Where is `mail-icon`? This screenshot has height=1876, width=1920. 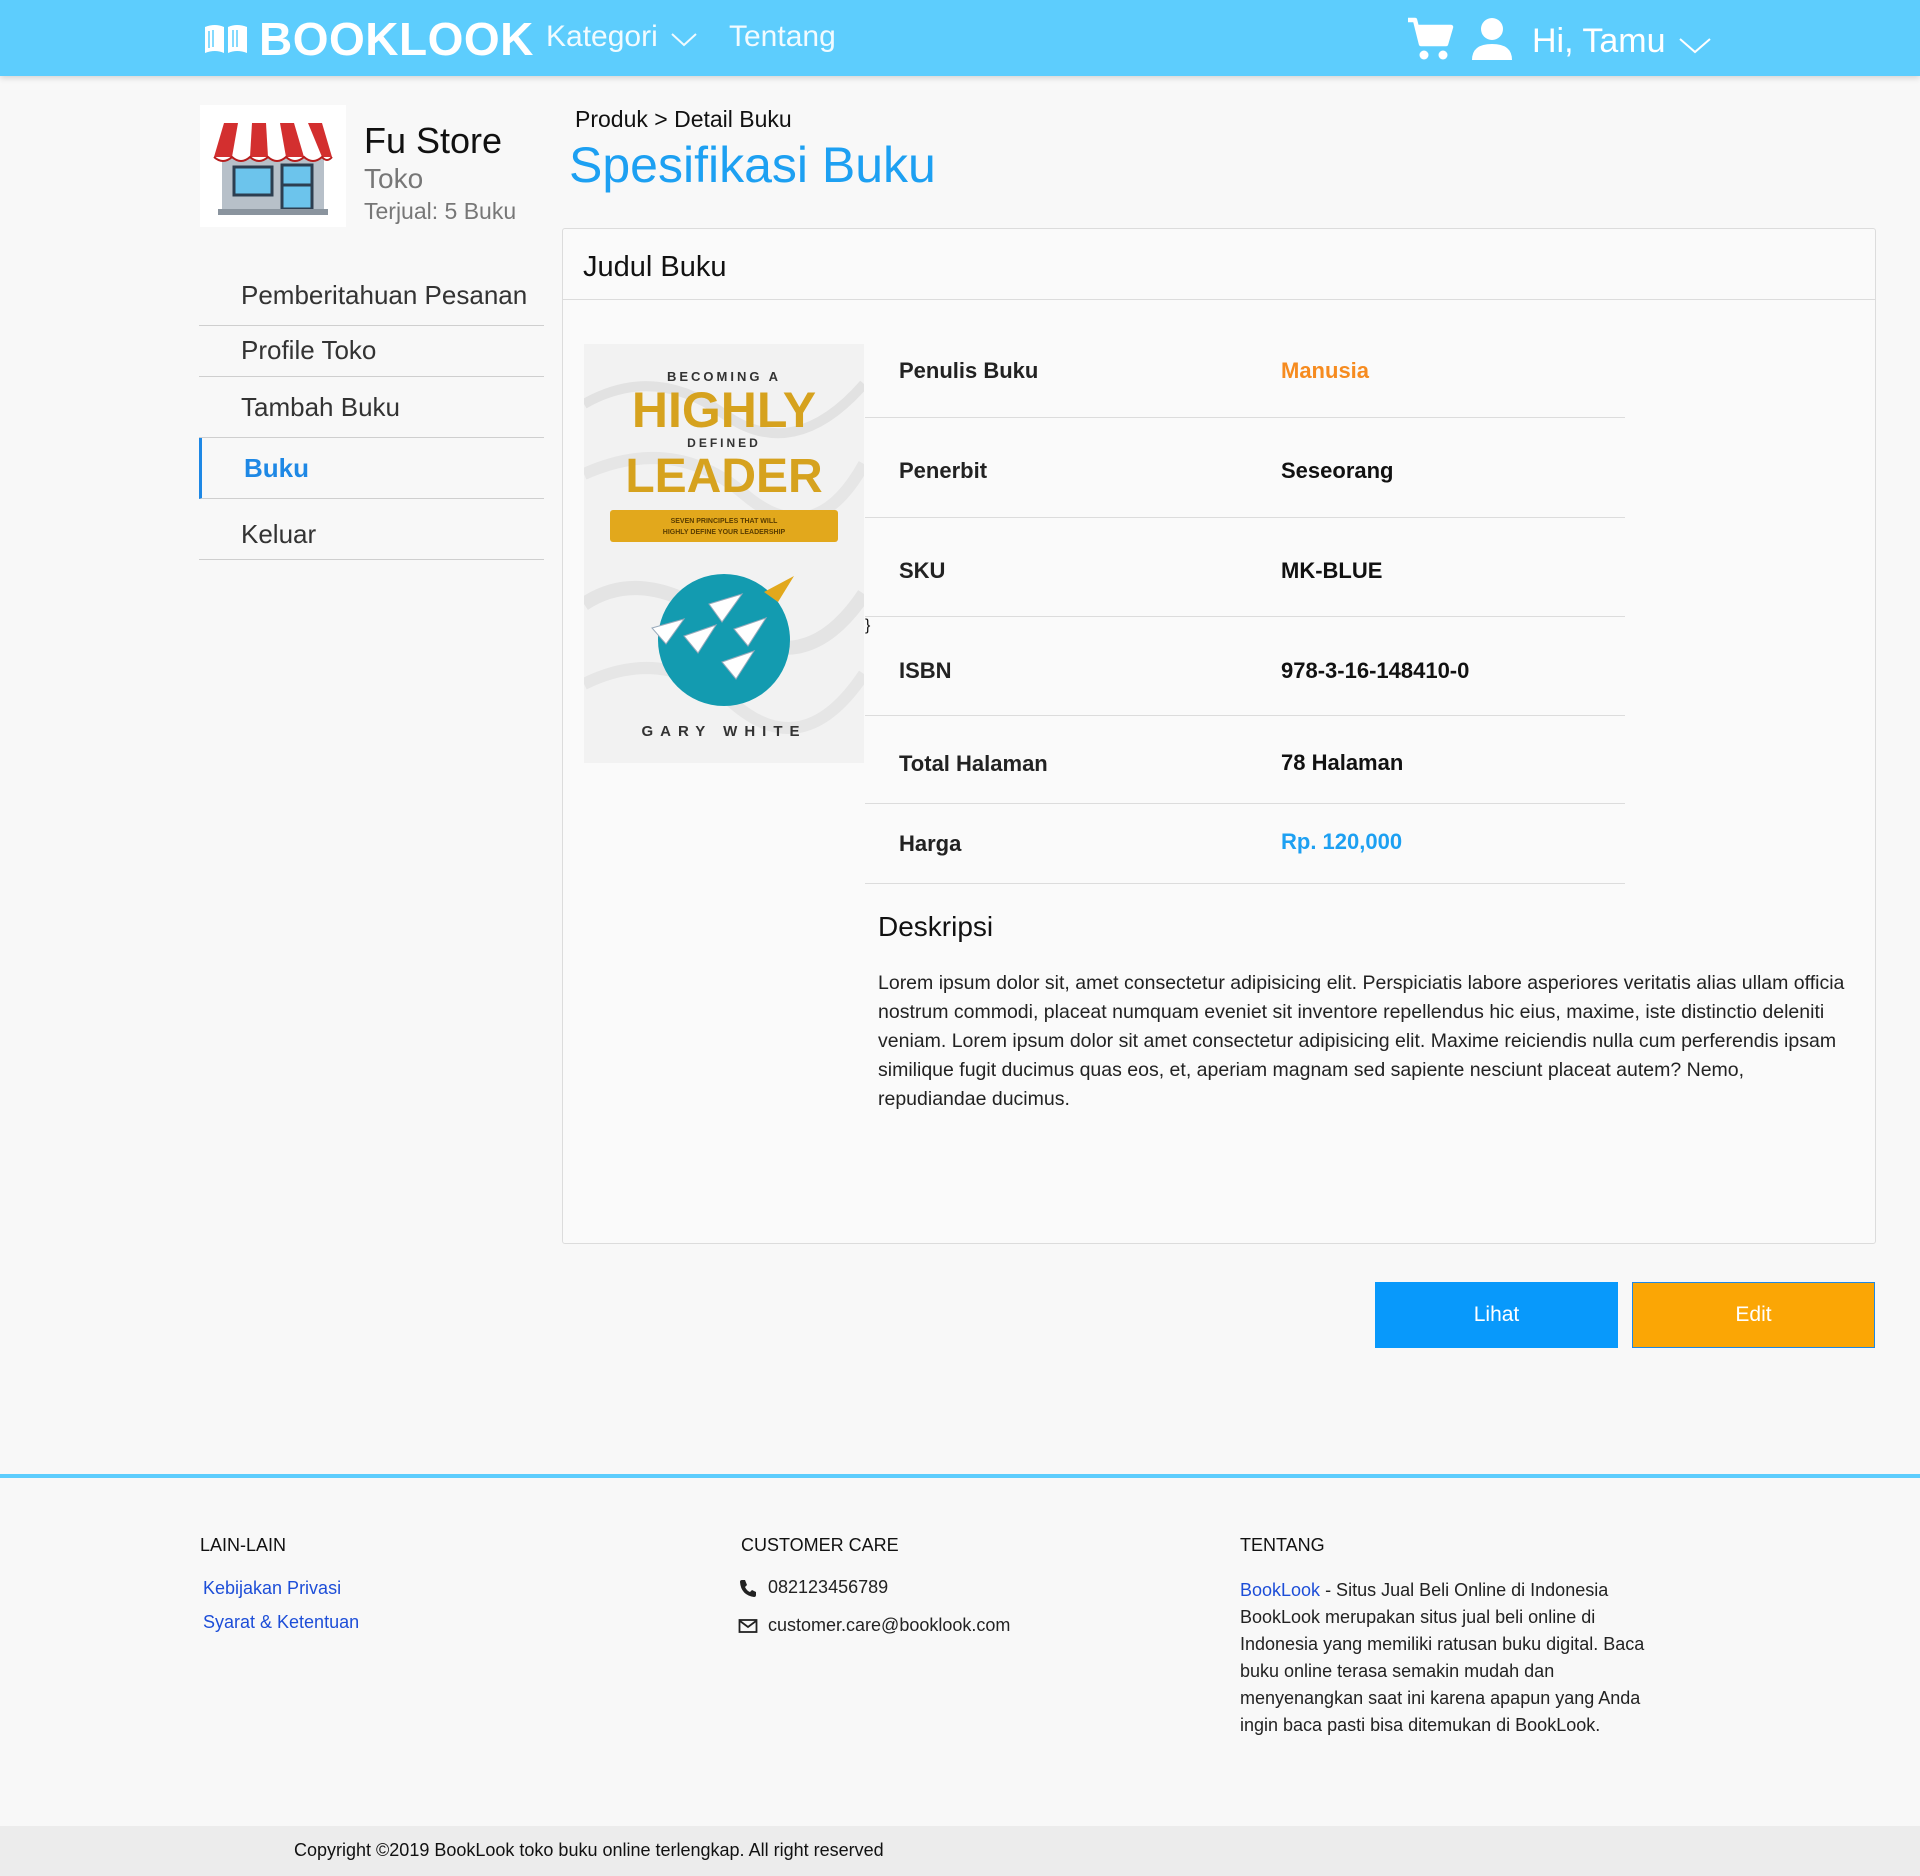 mail-icon is located at coordinates (748, 1625).